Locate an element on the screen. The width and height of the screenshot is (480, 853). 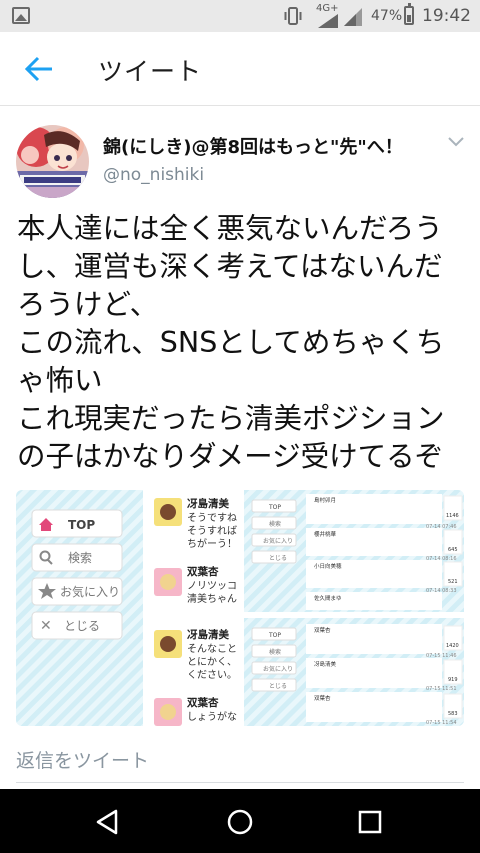
mini-post-count: 645 is located at coordinates (453, 550).